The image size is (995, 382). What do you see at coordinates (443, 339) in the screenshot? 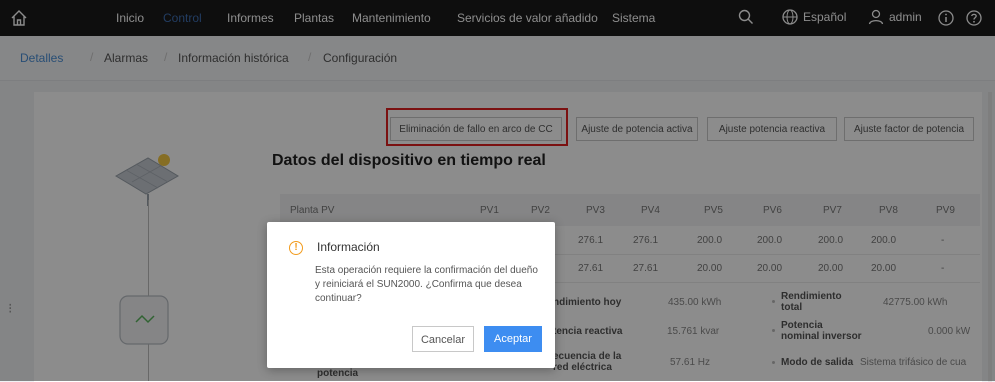
I see `cancel-button: Cancelar` at bounding box center [443, 339].